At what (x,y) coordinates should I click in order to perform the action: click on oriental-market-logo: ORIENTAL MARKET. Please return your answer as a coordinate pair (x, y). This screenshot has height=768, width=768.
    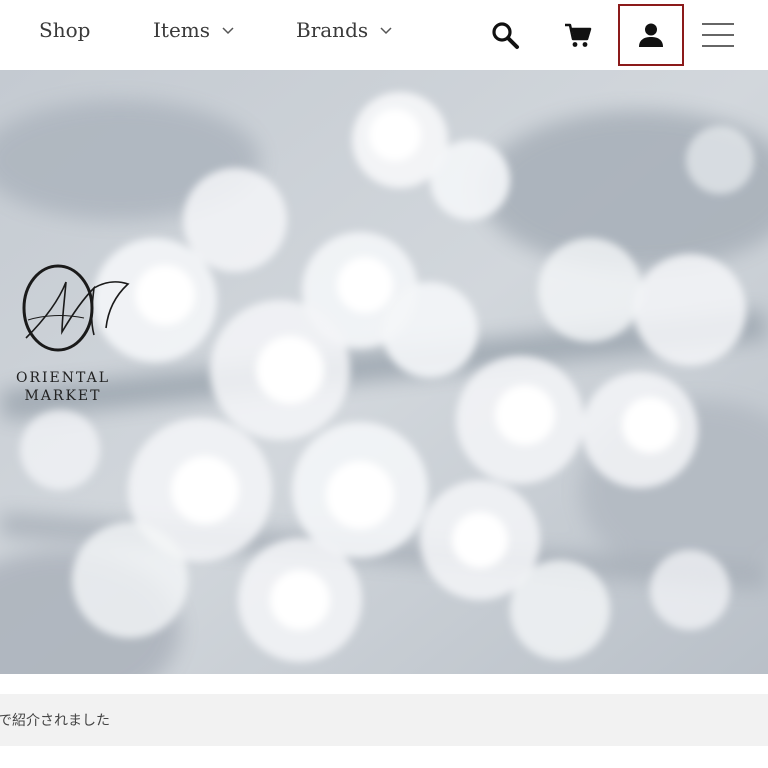
    Looking at the image, I should click on (68, 335).